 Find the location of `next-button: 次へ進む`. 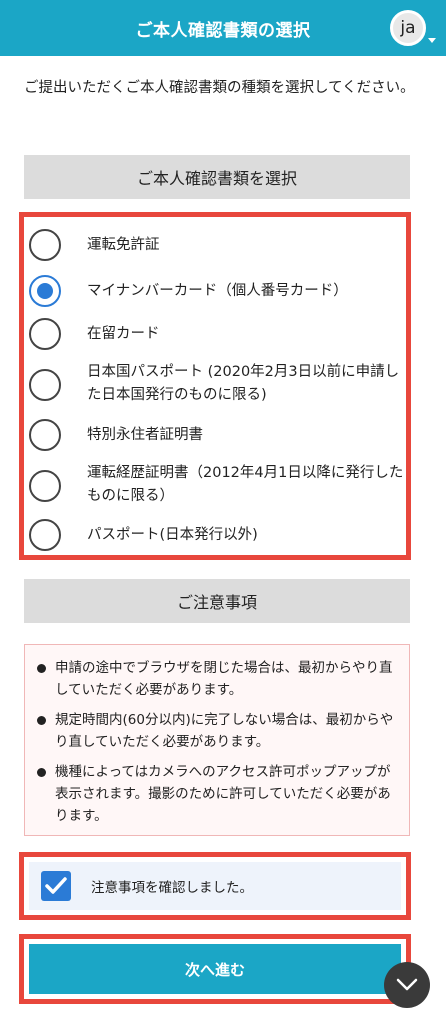

next-button: 次へ進む is located at coordinates (215, 969).